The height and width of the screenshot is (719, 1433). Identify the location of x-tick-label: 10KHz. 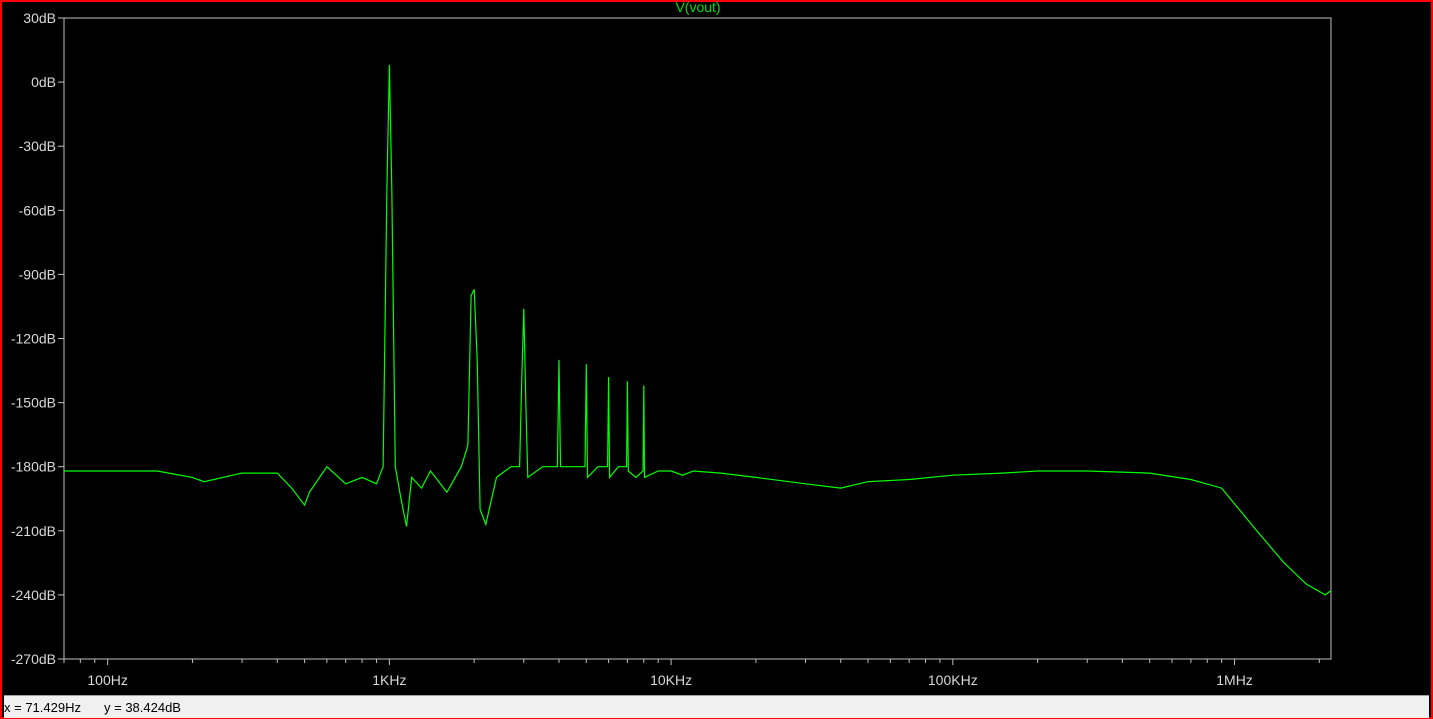
(671, 680).